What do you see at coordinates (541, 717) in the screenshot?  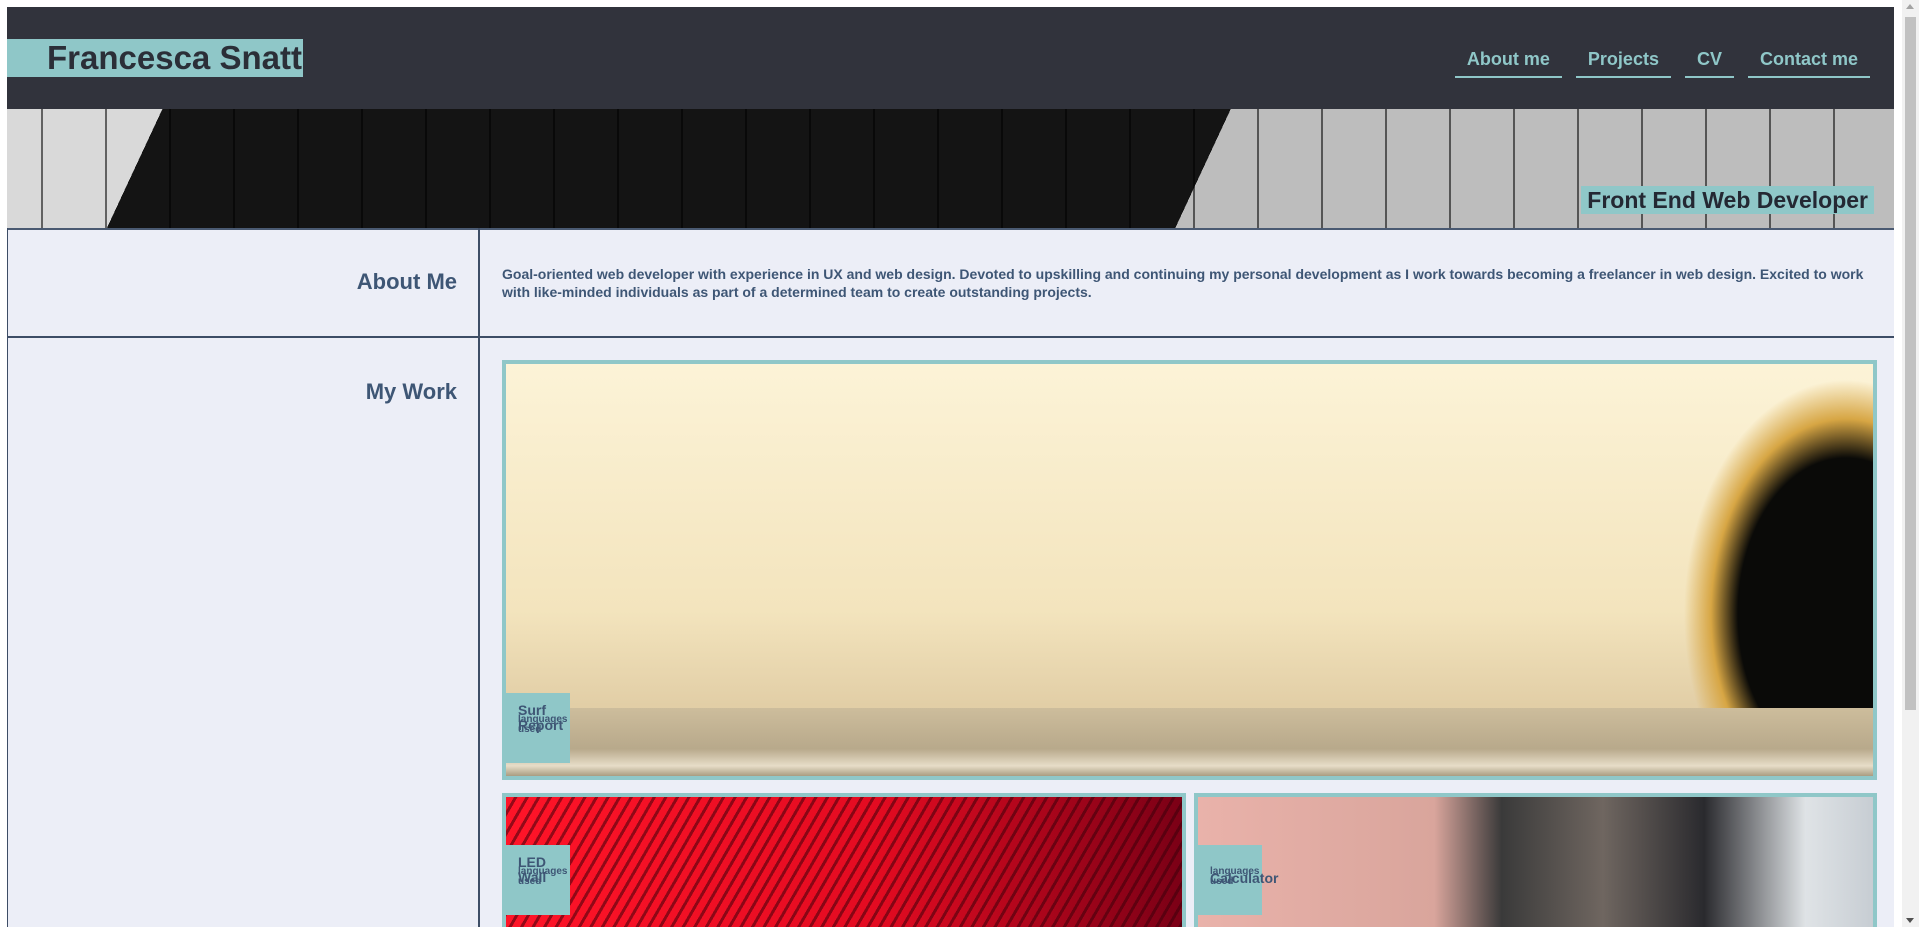 I see `project-name: Surf Report` at bounding box center [541, 717].